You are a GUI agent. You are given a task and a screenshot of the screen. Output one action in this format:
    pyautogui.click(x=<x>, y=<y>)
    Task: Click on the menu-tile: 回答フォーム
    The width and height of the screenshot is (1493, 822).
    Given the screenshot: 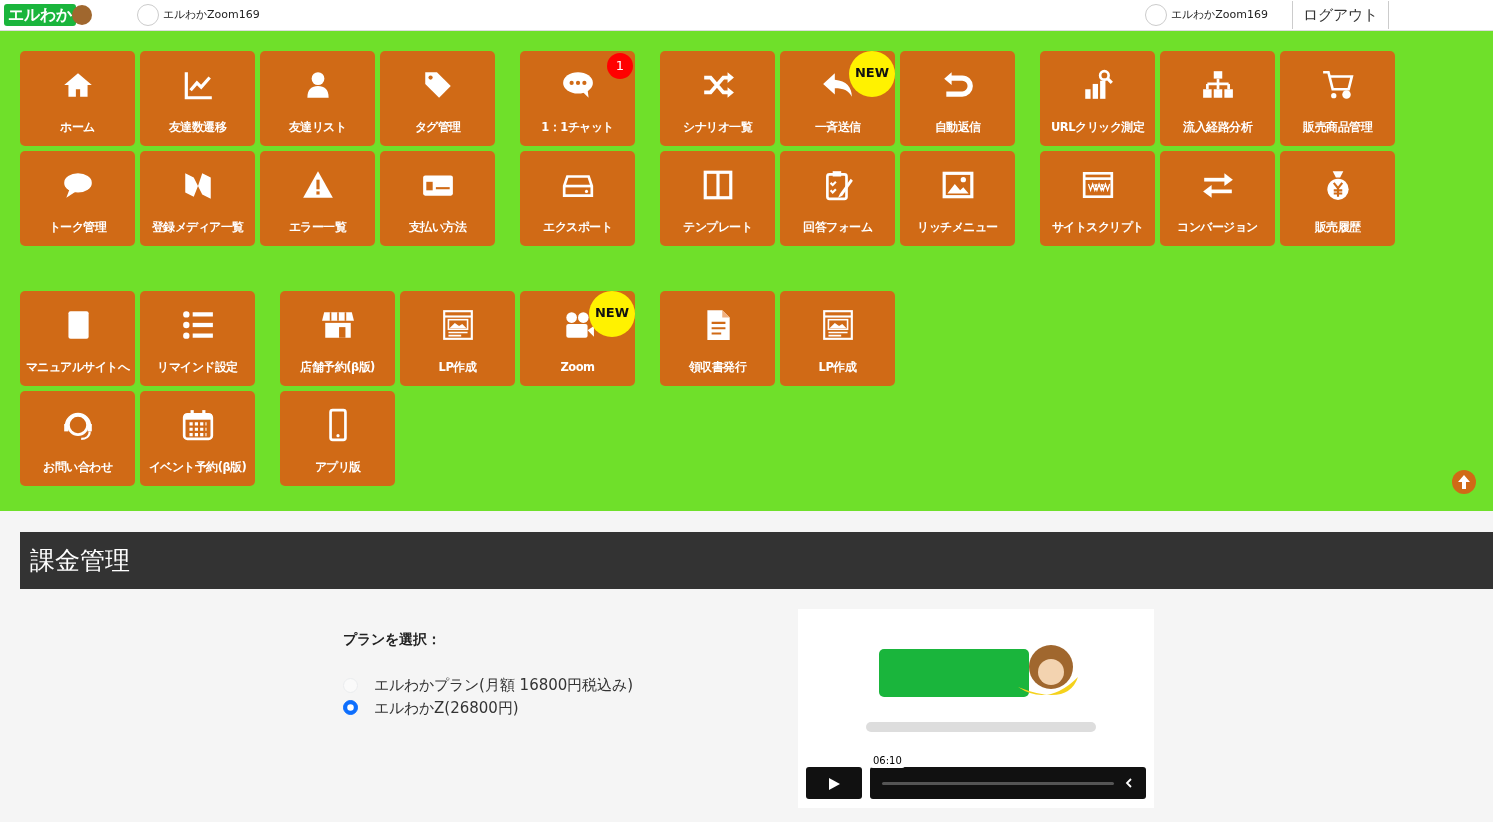 What is the action you would take?
    pyautogui.click(x=837, y=198)
    